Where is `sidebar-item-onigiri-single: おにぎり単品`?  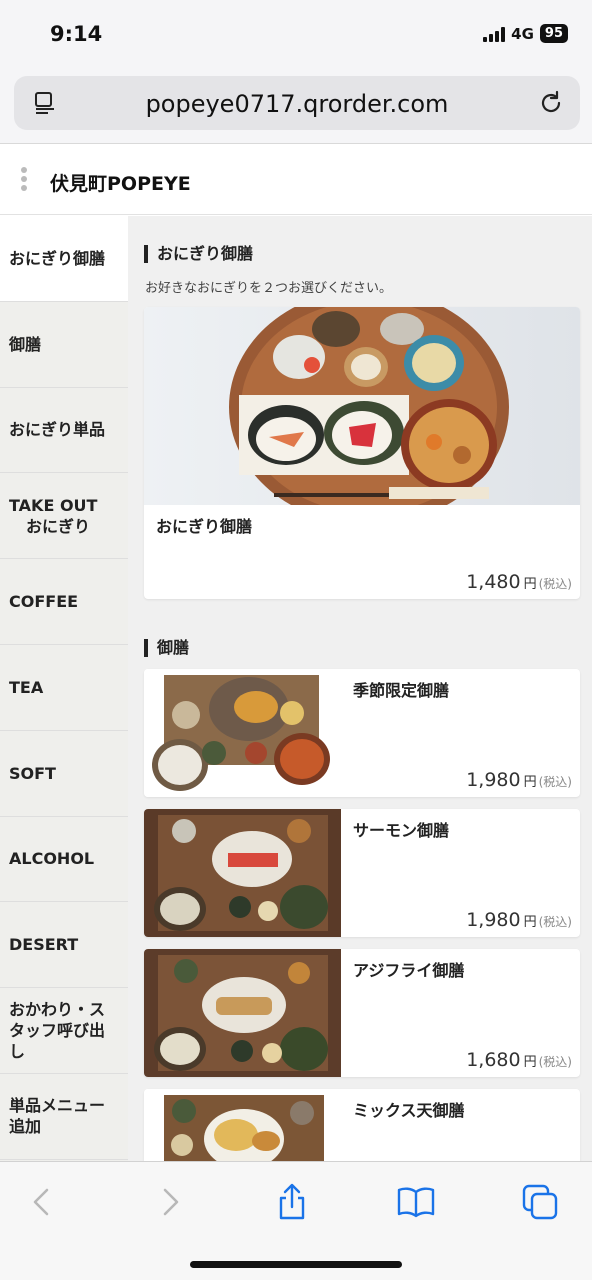 sidebar-item-onigiri-single: おにぎり単品 is located at coordinates (64, 431).